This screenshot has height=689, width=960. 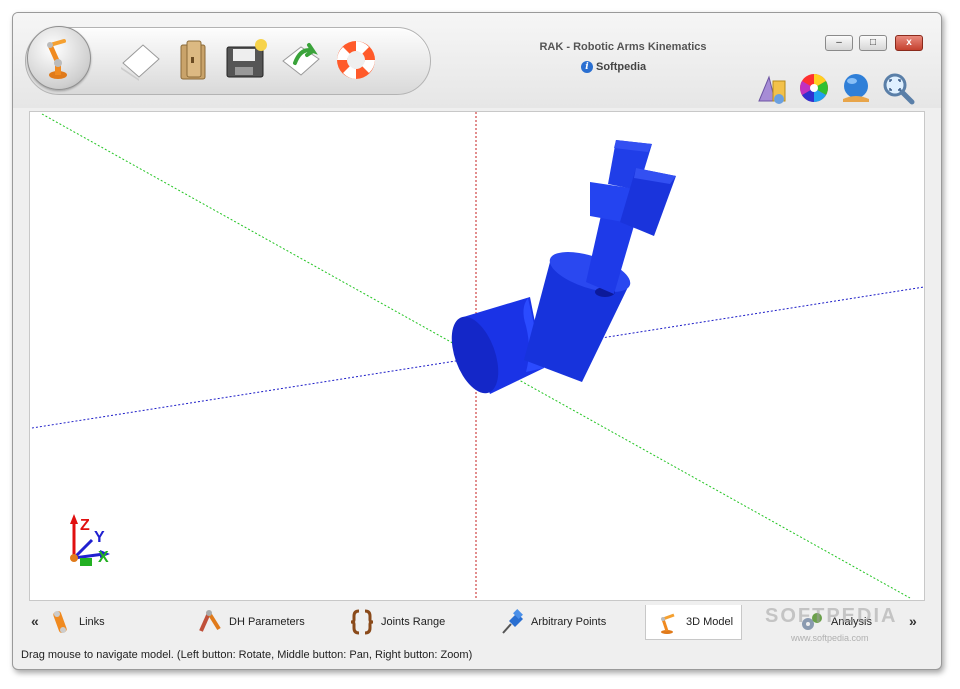 I want to click on home-button, so click(x=59, y=58).